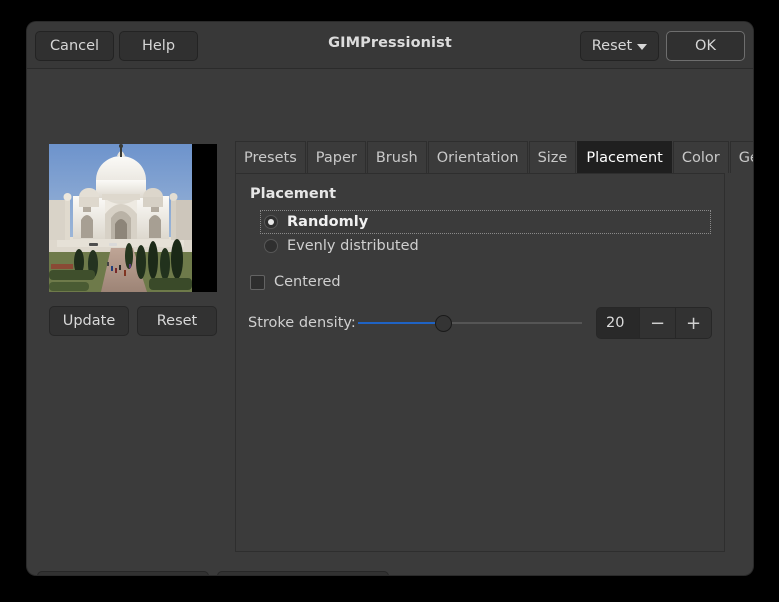  Describe the element at coordinates (158, 46) in the screenshot. I see `help-button: Help` at that location.